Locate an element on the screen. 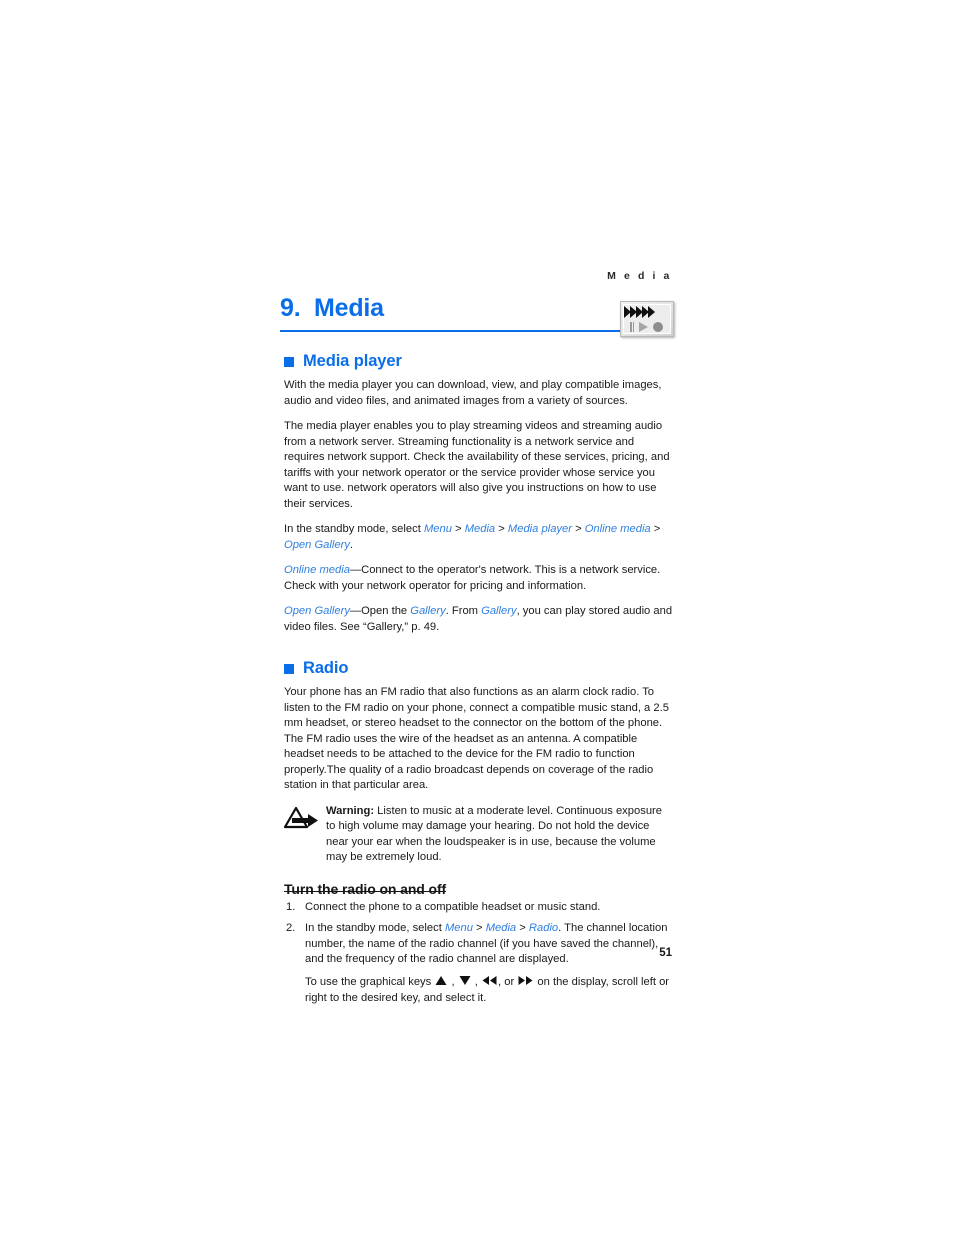 The width and height of the screenshot is (954, 1235). link-gallery-2: Gallery is located at coordinates (499, 611).